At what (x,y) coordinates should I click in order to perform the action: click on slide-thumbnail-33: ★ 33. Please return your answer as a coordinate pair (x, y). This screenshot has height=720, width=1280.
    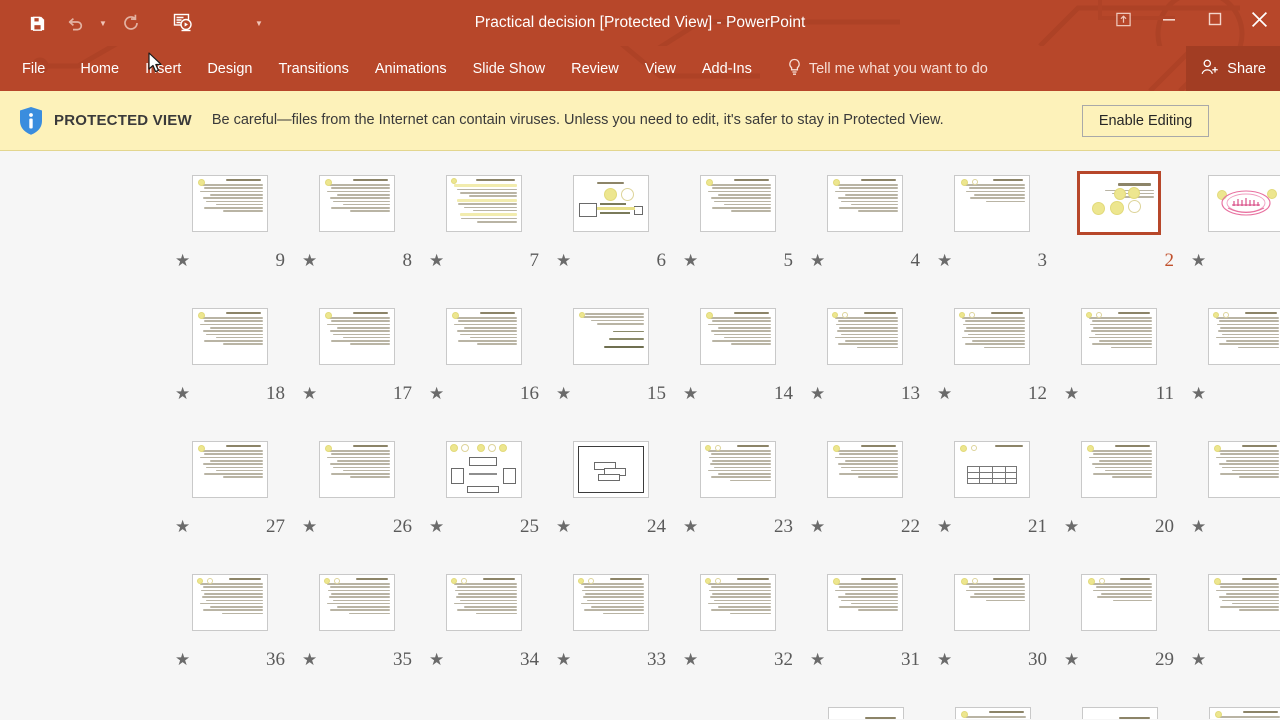
    Looking at the image, I should click on (610, 628).